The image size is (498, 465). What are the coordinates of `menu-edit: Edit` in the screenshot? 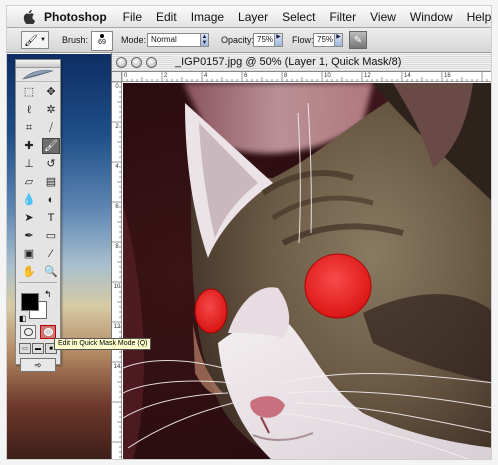 It's located at (166, 17).